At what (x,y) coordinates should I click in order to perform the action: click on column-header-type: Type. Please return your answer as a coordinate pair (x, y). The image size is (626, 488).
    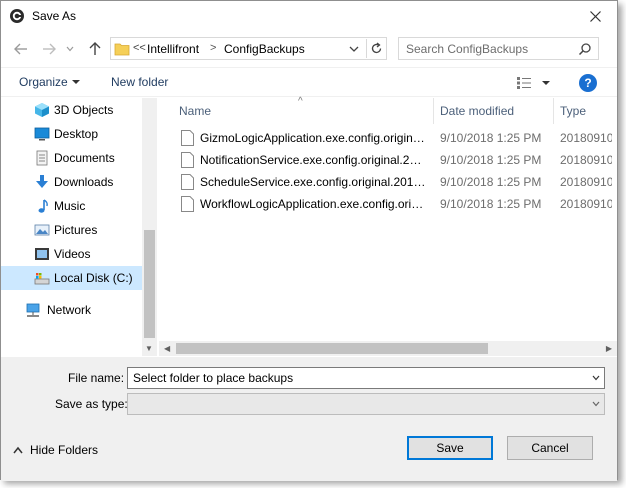
    Looking at the image, I should click on (573, 111).